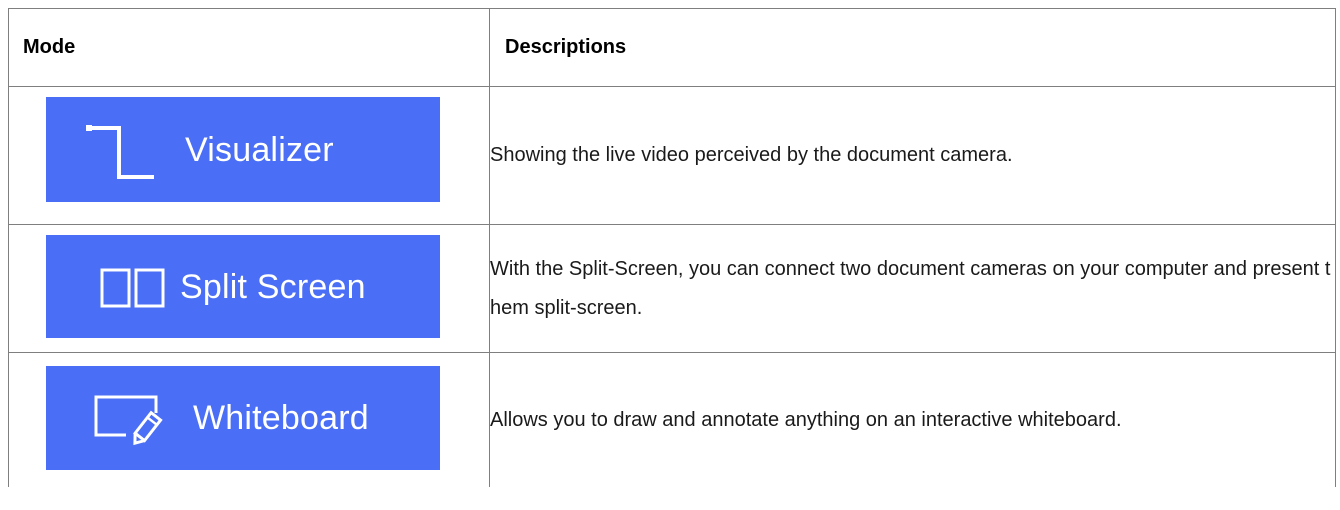 This screenshot has height=510, width=1340. What do you see at coordinates (132, 288) in the screenshot?
I see `split-screen-icon` at bounding box center [132, 288].